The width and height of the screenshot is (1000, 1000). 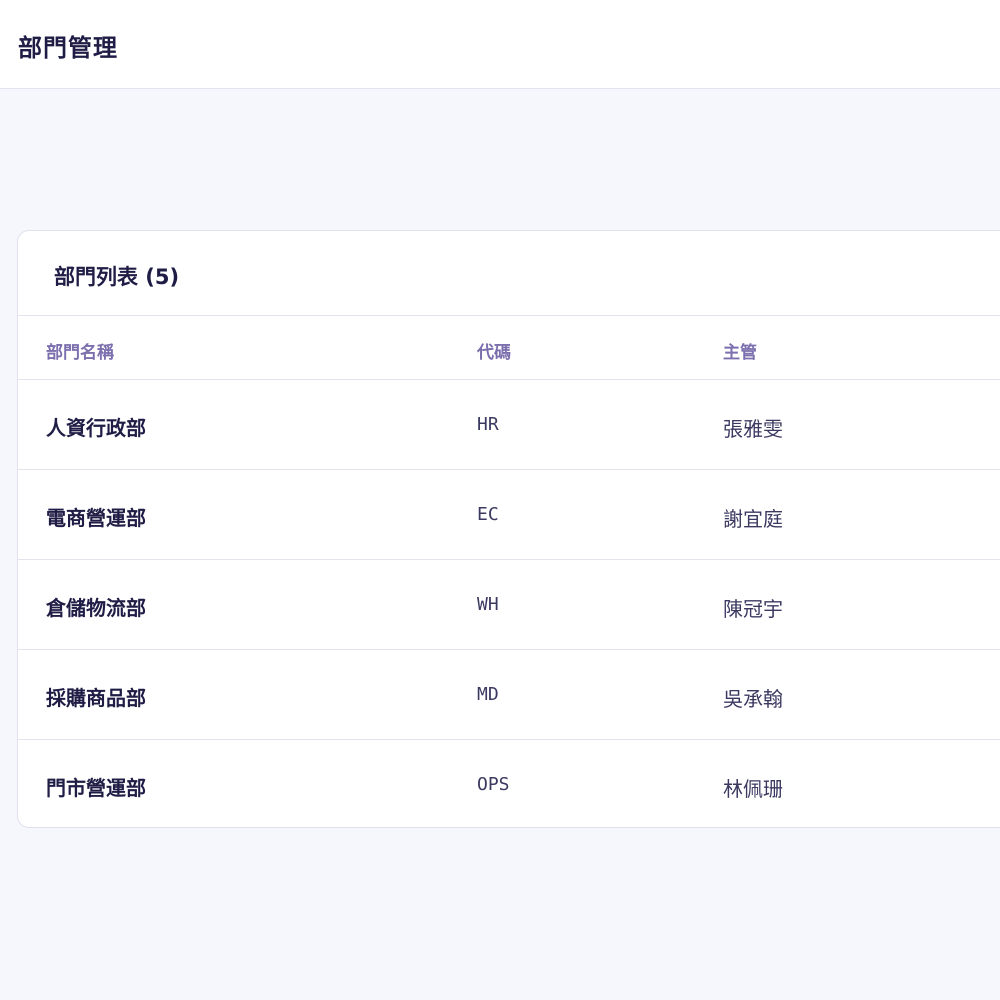 What do you see at coordinates (753, 519) in the screenshot?
I see `department-manager: 謝宜庭` at bounding box center [753, 519].